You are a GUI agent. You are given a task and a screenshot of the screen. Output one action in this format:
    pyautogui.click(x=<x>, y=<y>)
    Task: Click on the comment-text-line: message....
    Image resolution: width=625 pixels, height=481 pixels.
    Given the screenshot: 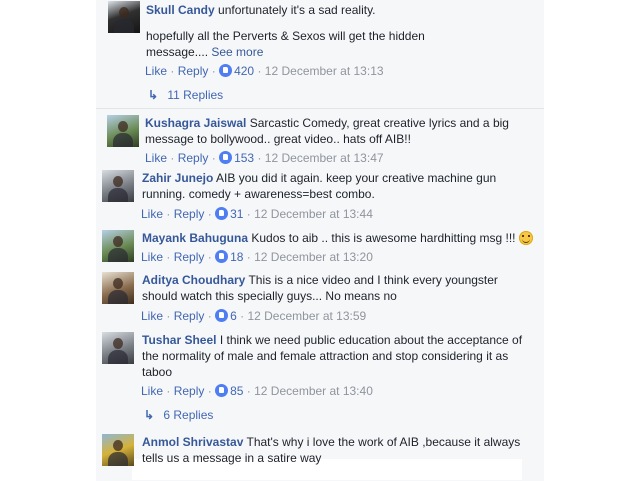 What is the action you would take?
    pyautogui.click(x=177, y=52)
    